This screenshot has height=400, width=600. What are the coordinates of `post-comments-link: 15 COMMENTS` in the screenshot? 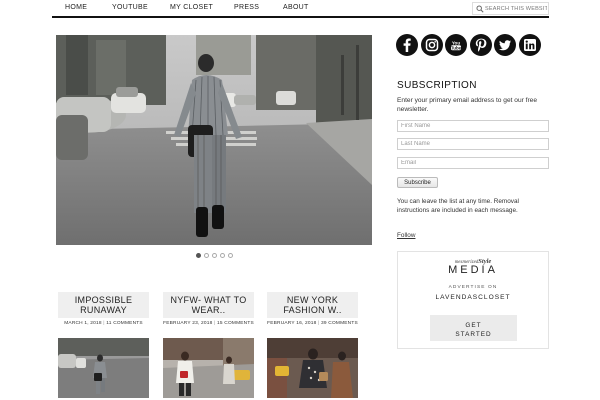 It's located at (235, 323).